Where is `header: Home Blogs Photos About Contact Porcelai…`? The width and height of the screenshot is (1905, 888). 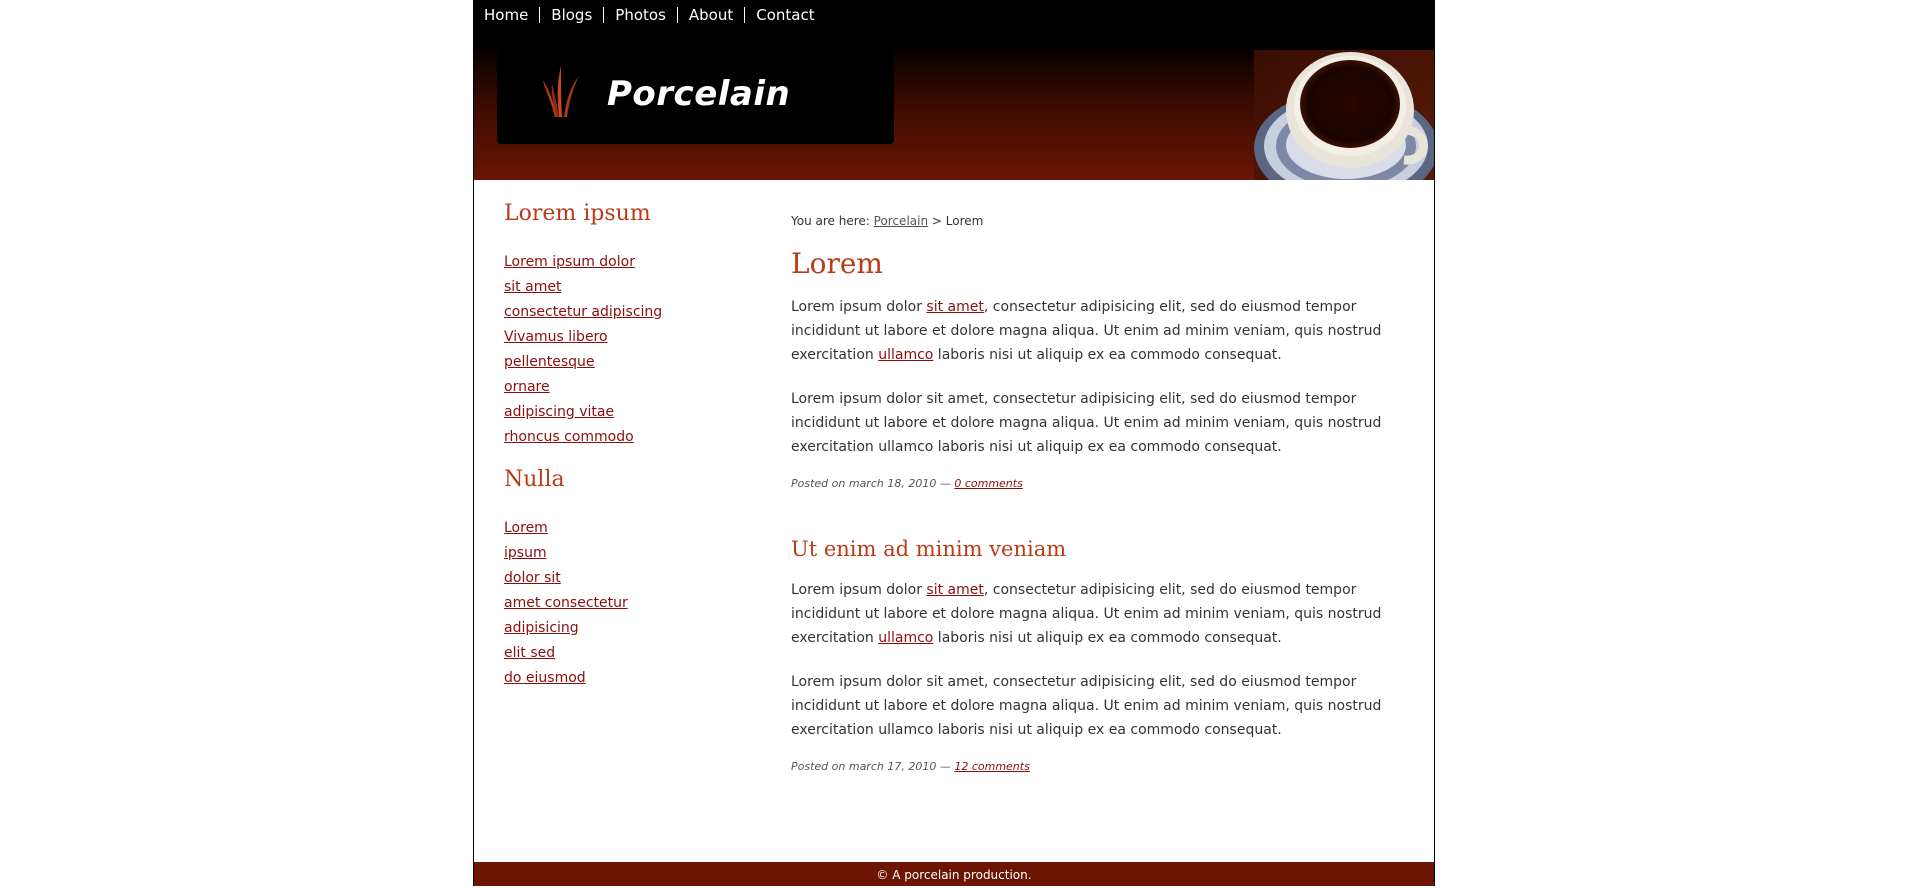
header: Home Blogs Photos About Contact Porcelai… is located at coordinates (954, 90).